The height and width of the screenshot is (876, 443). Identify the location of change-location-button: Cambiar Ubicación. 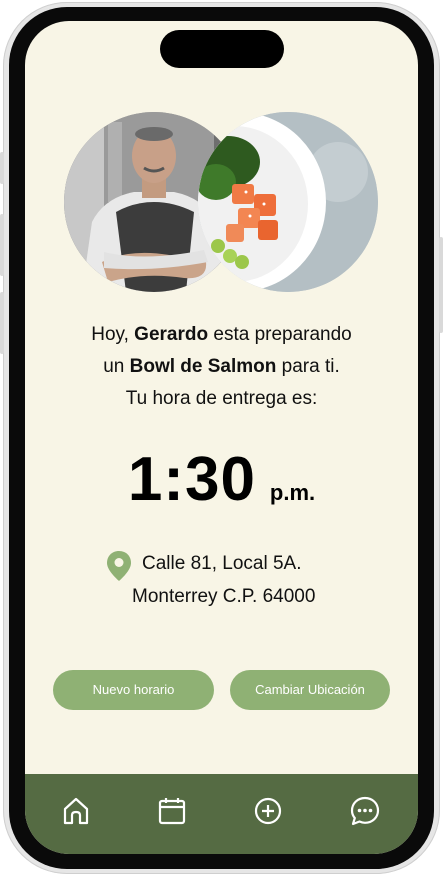
(310, 690).